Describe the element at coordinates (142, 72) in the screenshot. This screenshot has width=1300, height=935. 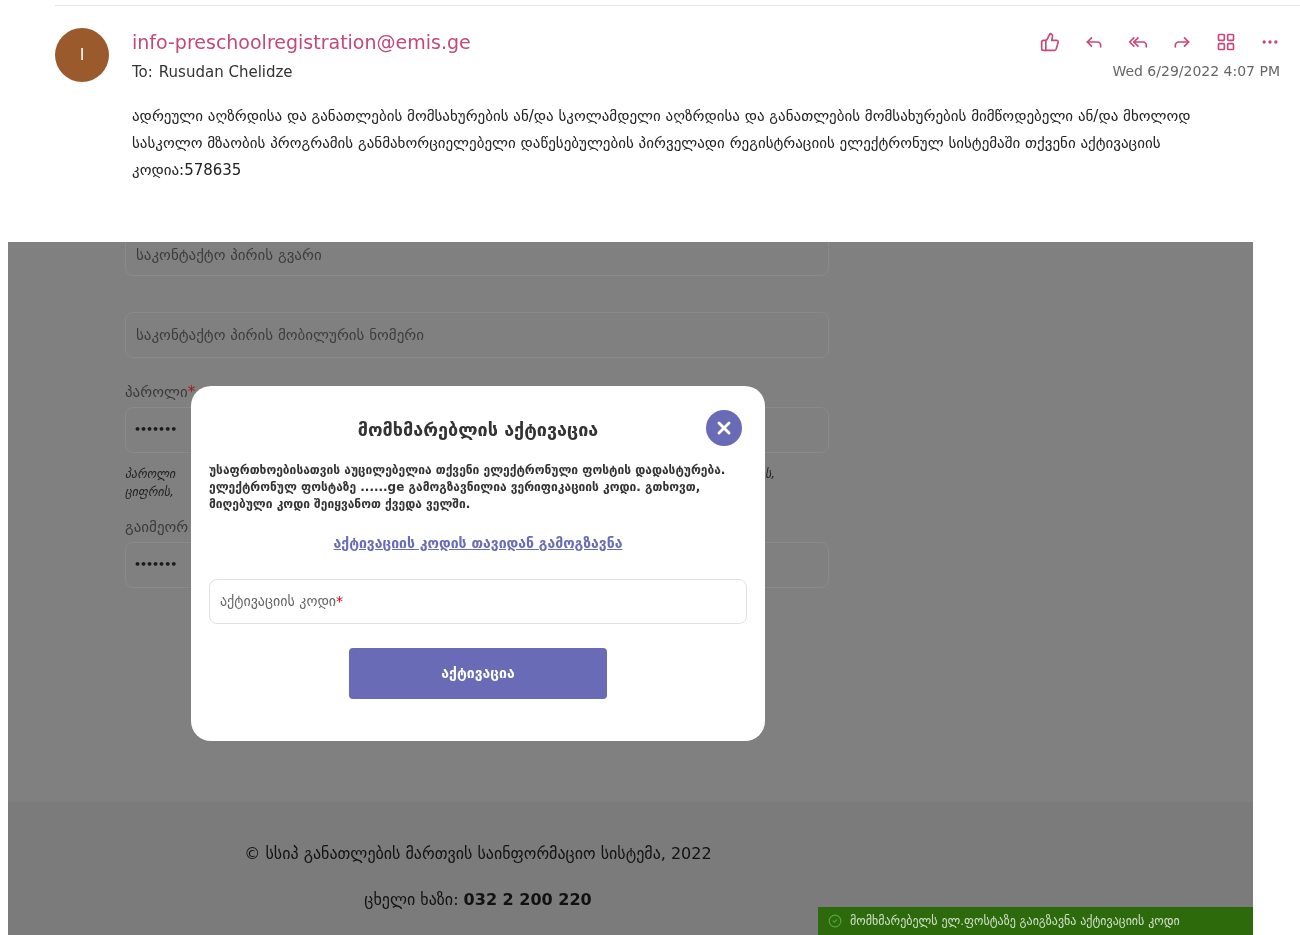
I see `recipient-label: To:` at that location.